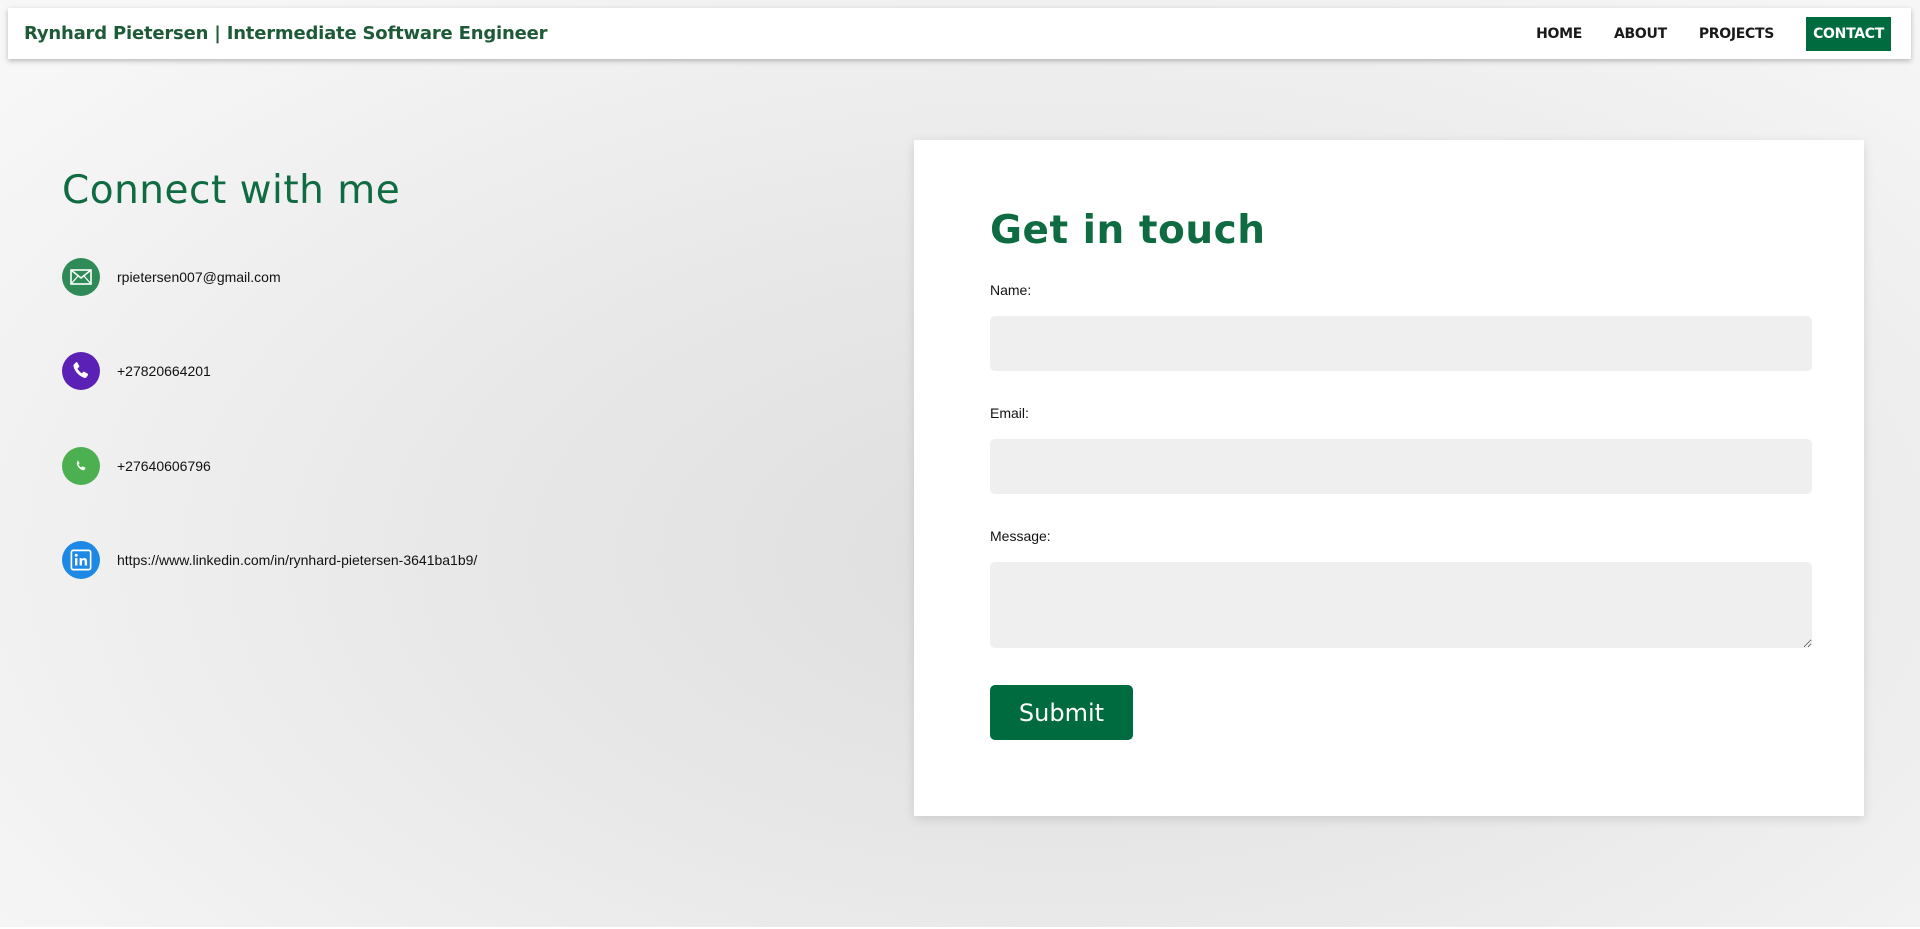 The height and width of the screenshot is (929, 1920). What do you see at coordinates (1401, 605) in the screenshot?
I see `message-textarea` at bounding box center [1401, 605].